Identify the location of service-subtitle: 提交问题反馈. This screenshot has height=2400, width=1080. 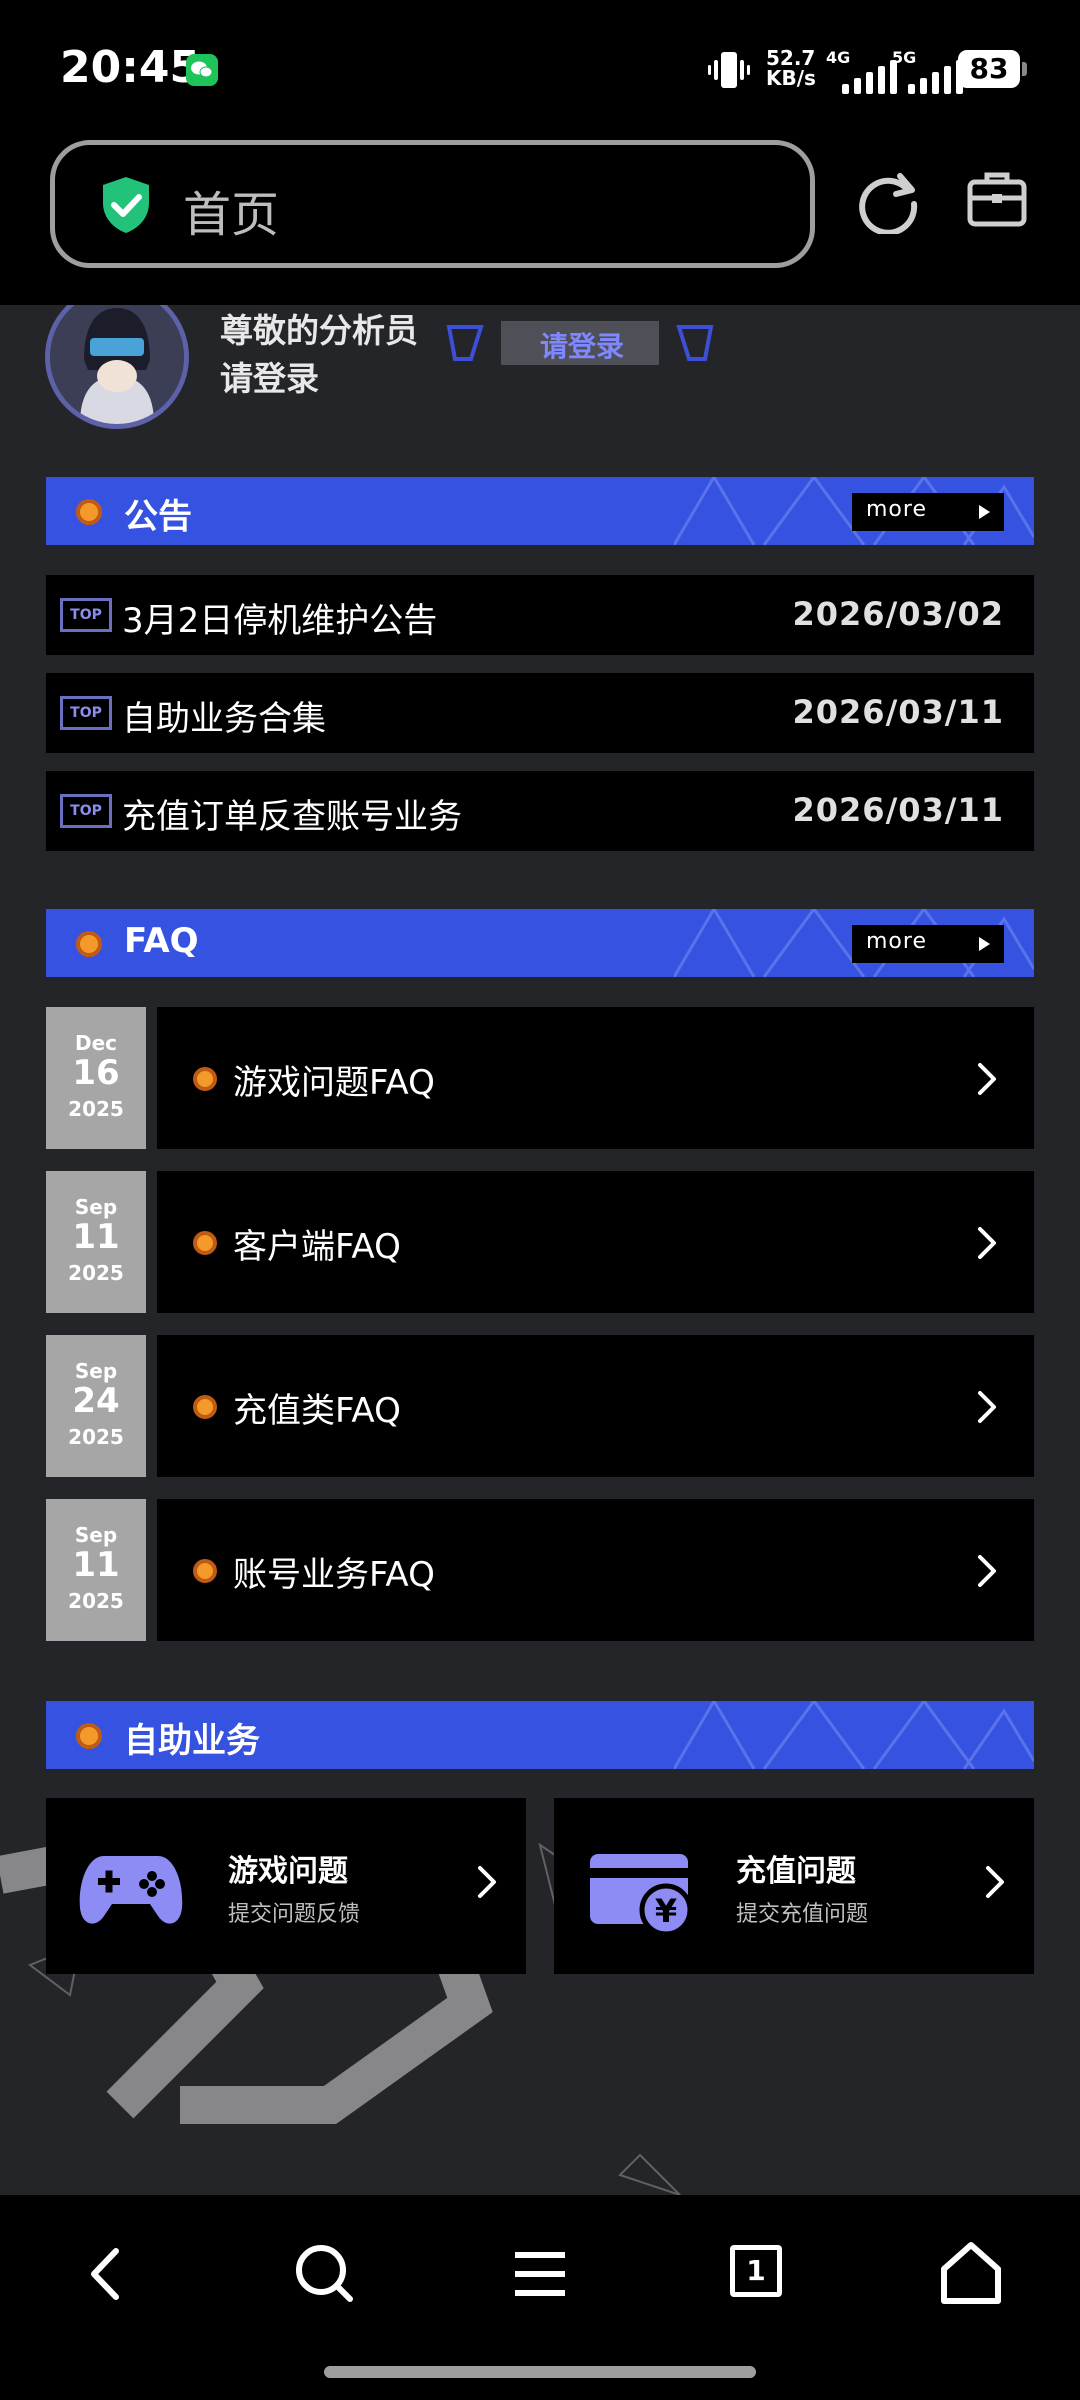
(294, 1914).